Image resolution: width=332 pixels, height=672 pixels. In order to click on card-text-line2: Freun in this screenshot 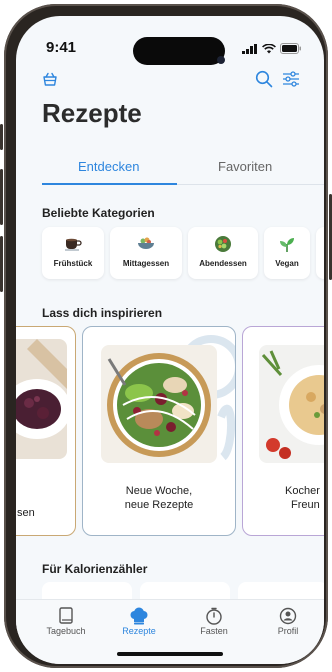, I will do `click(305, 505)`.